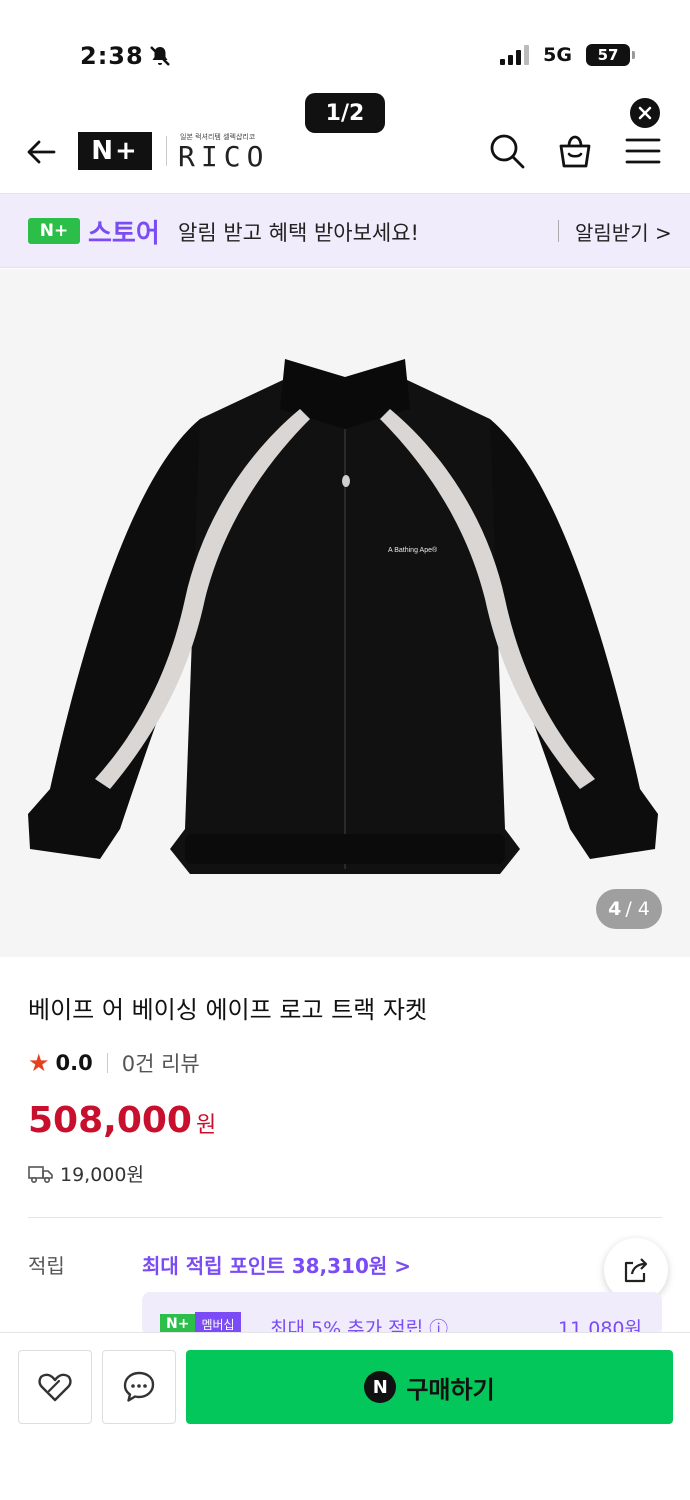  What do you see at coordinates (298, 233) in the screenshot?
I see `banner-message: 알림 받고 혜택 받아보세요!` at bounding box center [298, 233].